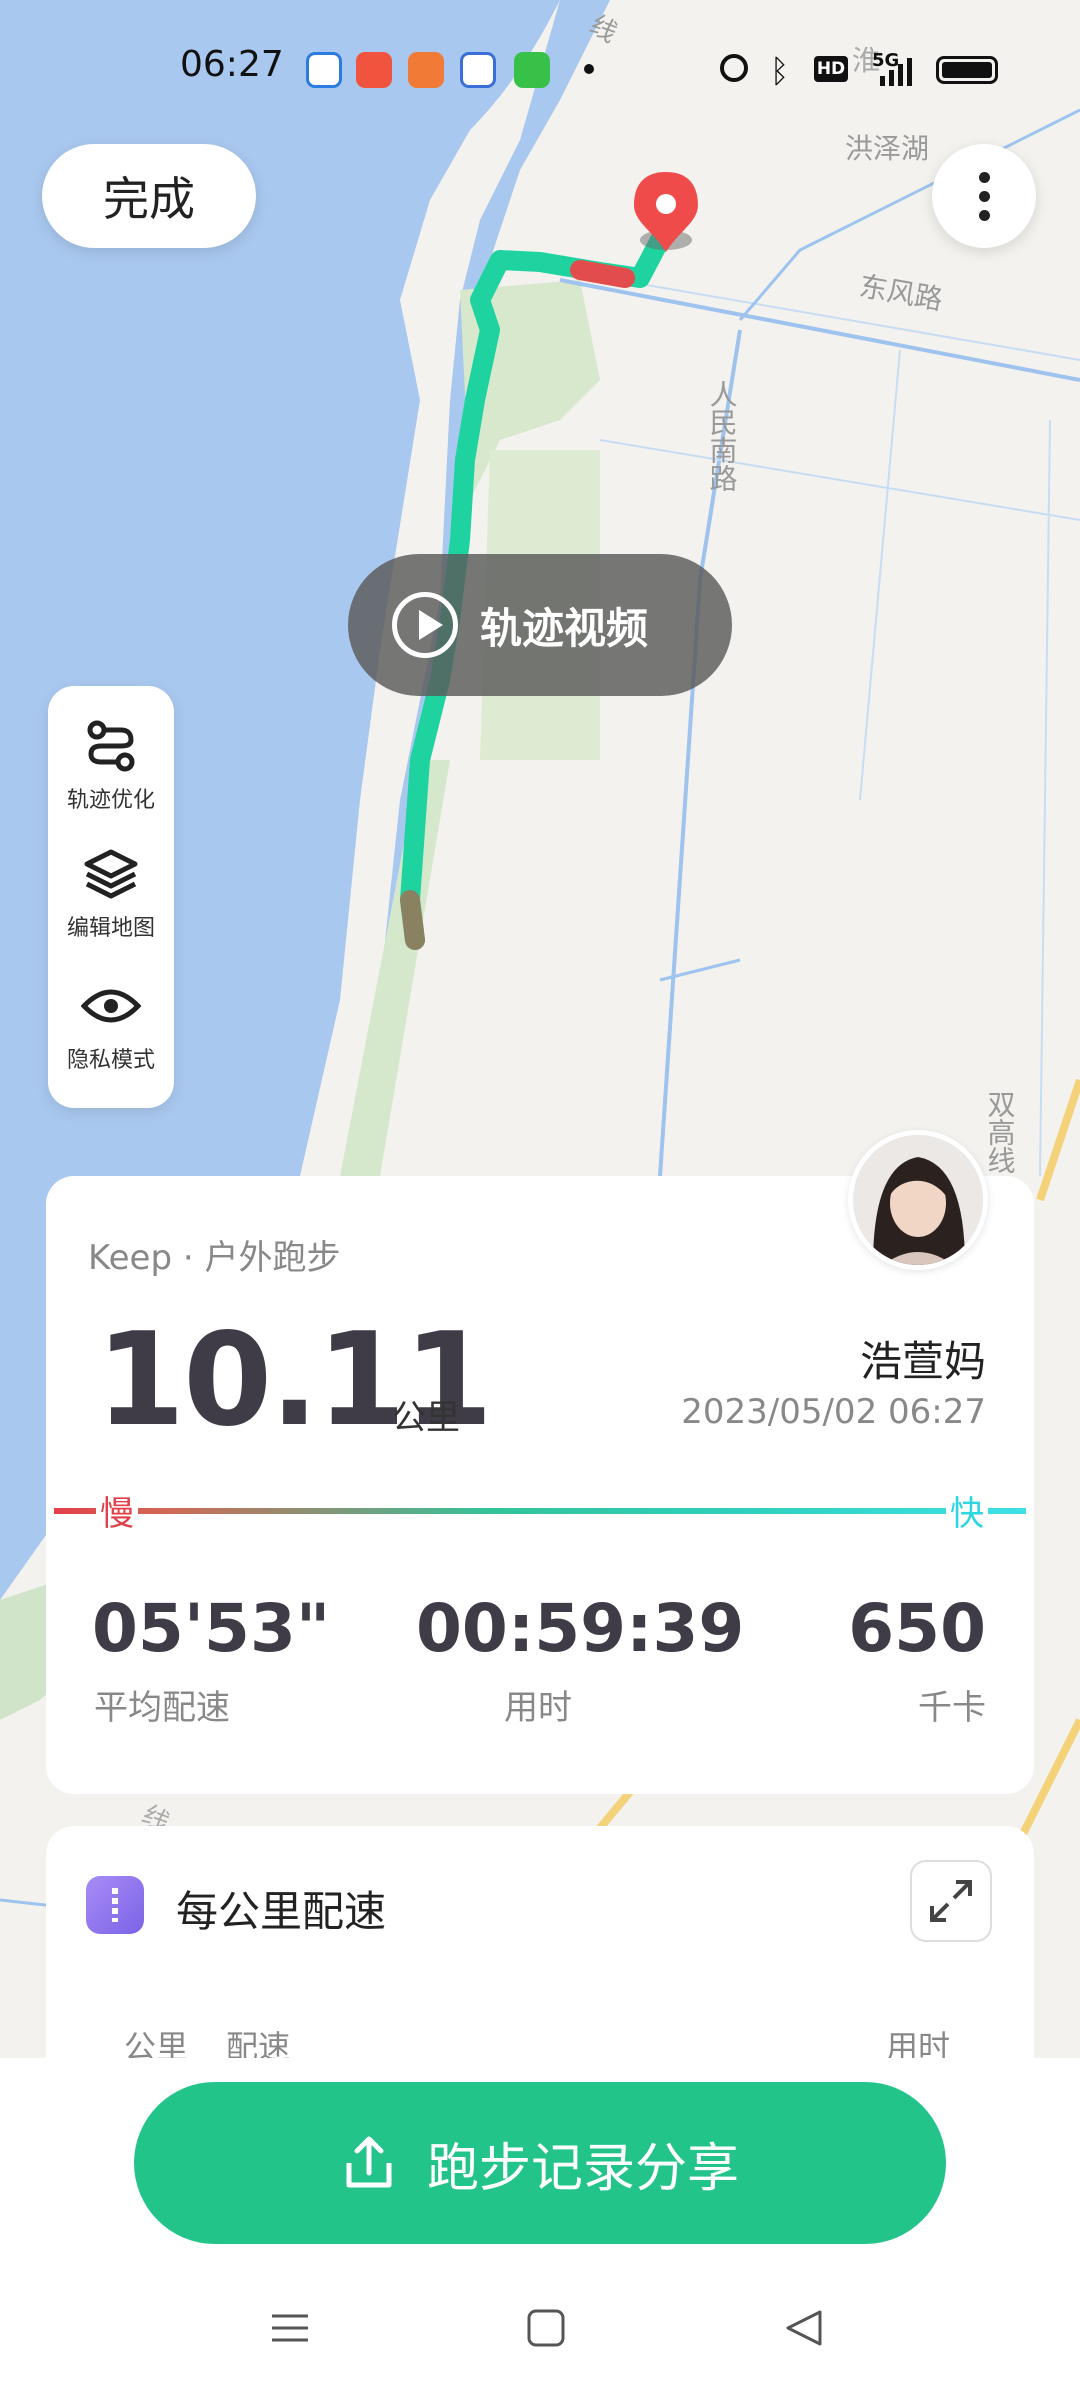  What do you see at coordinates (110, 928) in the screenshot?
I see `tool-label: 编辑地图` at bounding box center [110, 928].